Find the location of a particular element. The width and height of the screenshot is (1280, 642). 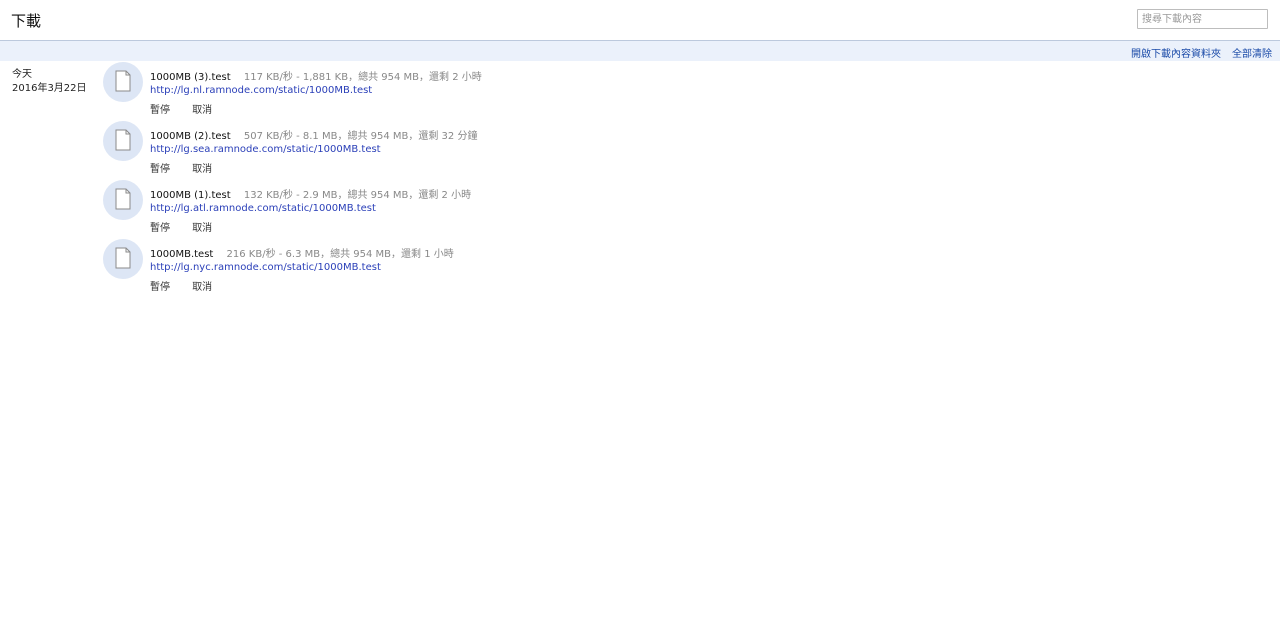

date-full-label: 2016年3月22日 is located at coordinates (49, 88).